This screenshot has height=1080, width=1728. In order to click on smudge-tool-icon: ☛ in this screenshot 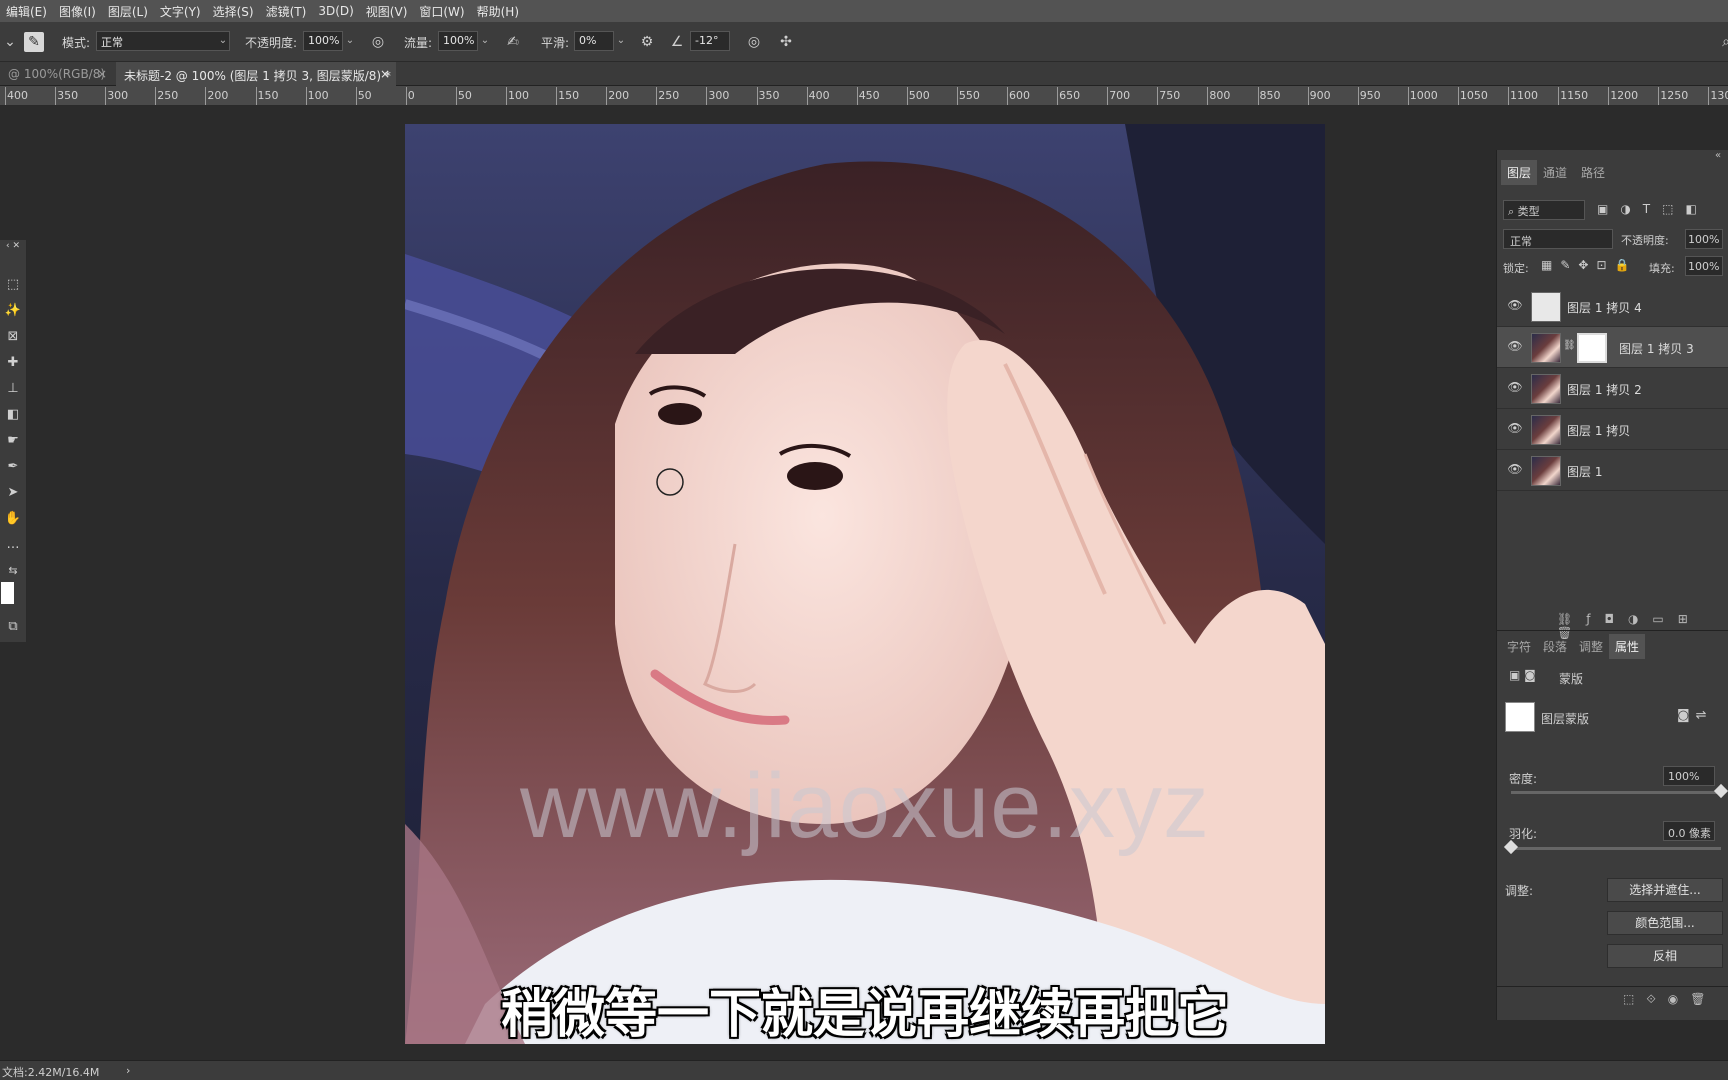, I will do `click(13, 441)`.